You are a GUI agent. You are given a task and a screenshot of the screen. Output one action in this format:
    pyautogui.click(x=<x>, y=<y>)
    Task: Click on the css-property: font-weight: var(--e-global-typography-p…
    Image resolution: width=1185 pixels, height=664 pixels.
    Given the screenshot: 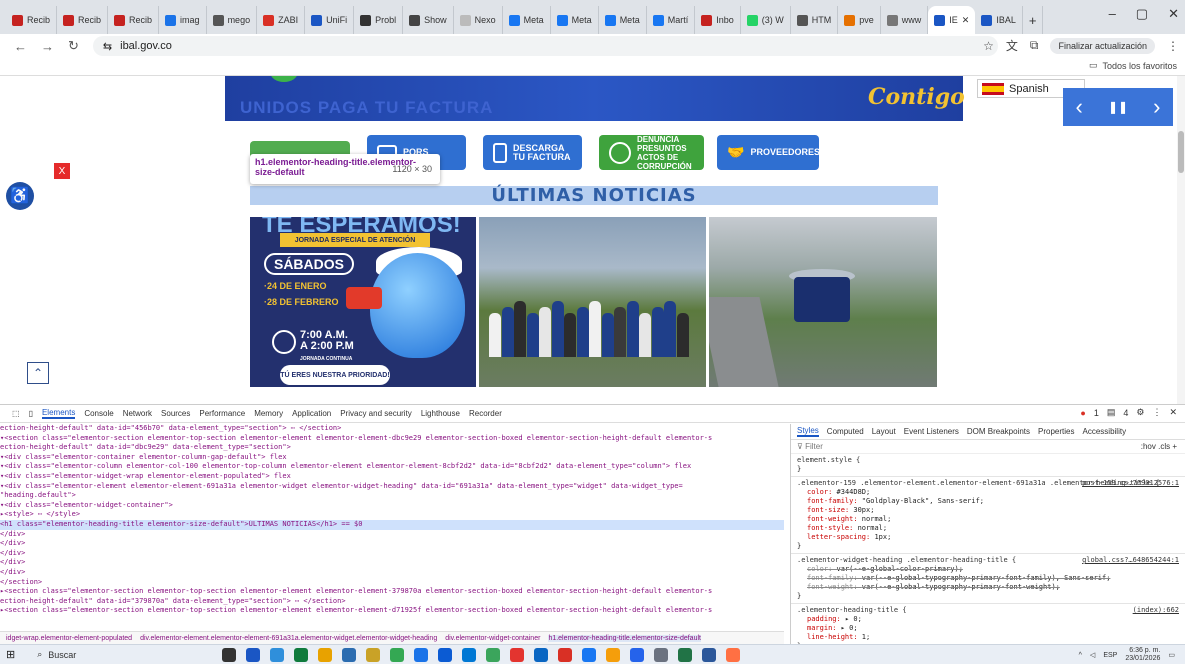 What is the action you would take?
    pyautogui.click(x=988, y=587)
    